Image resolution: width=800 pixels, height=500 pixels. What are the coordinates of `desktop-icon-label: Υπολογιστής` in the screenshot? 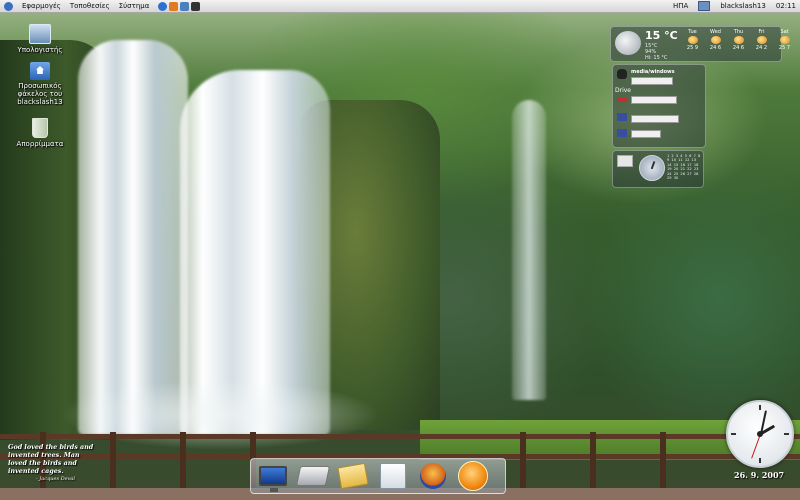 It's located at (40, 50).